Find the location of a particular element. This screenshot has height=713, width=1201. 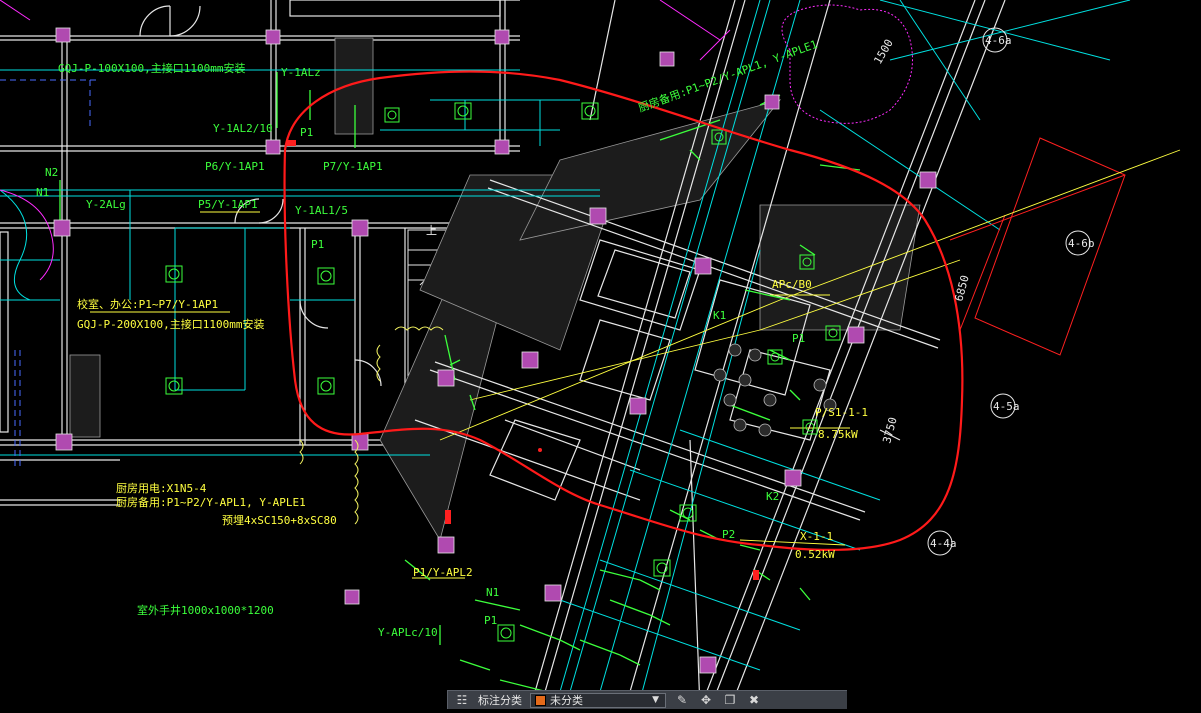

drawing-label: Y-1AL1/5 is located at coordinates (321, 210).